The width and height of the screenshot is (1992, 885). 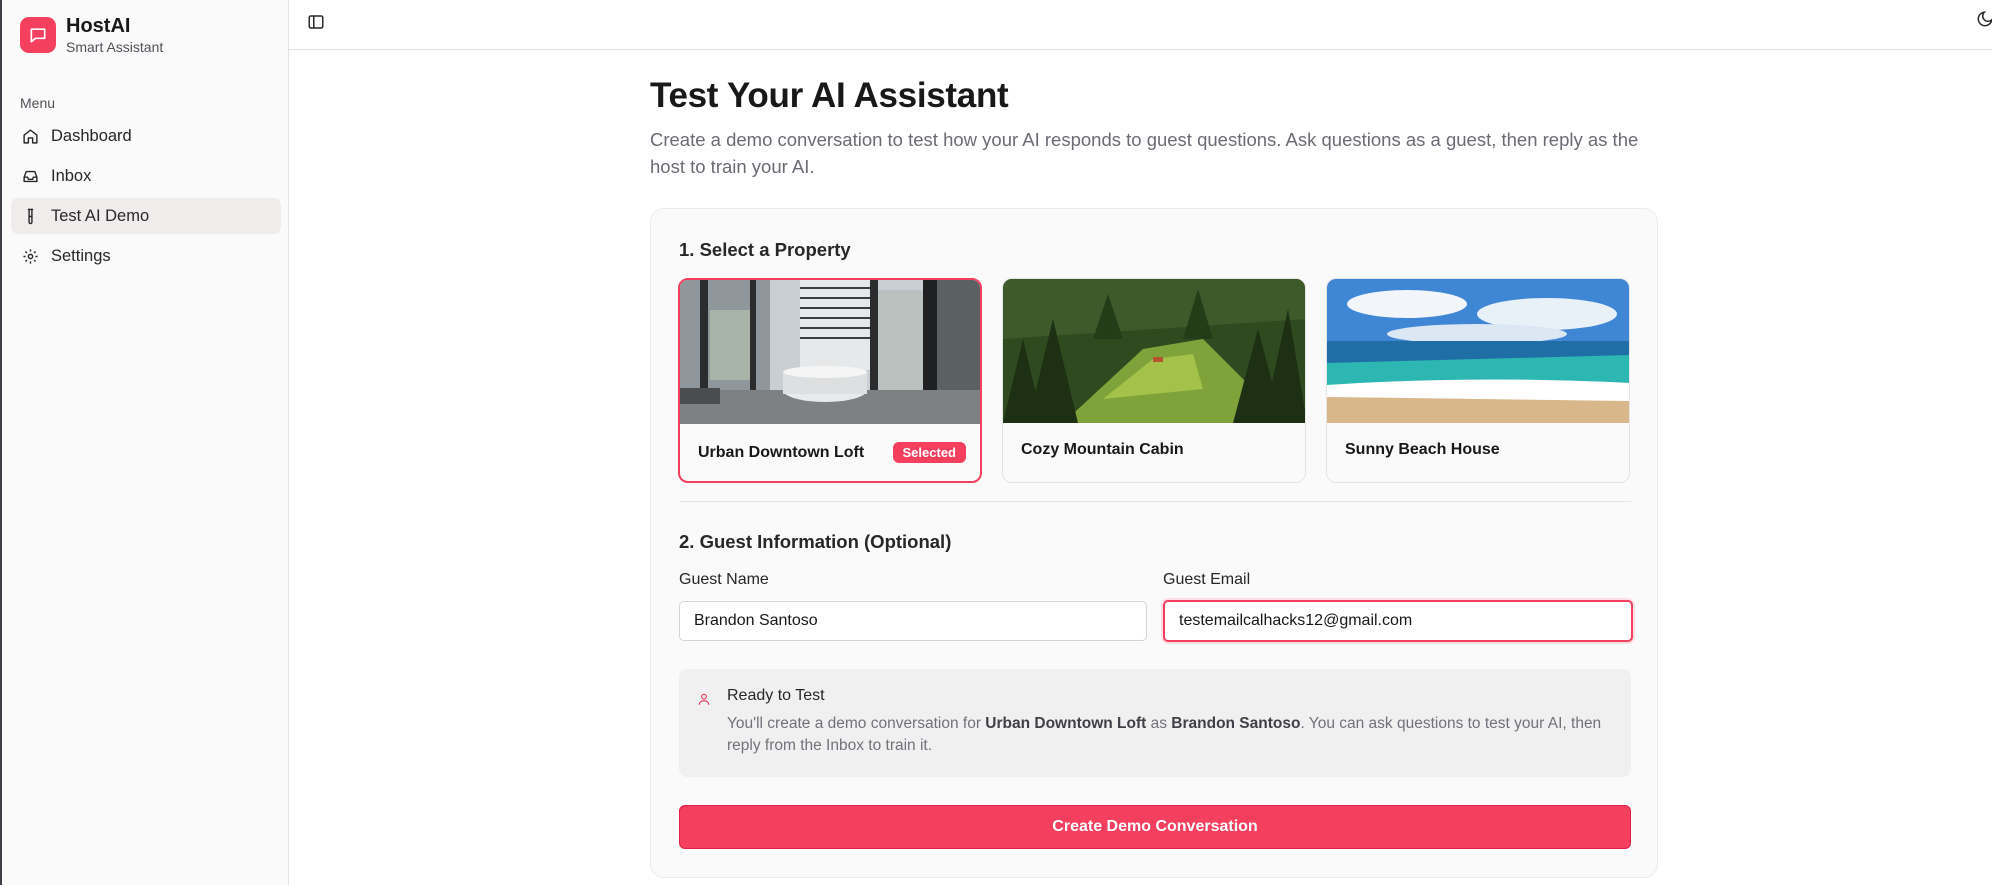 What do you see at coordinates (1422, 449) in the screenshot?
I see `property-name: Sunny Beach House` at bounding box center [1422, 449].